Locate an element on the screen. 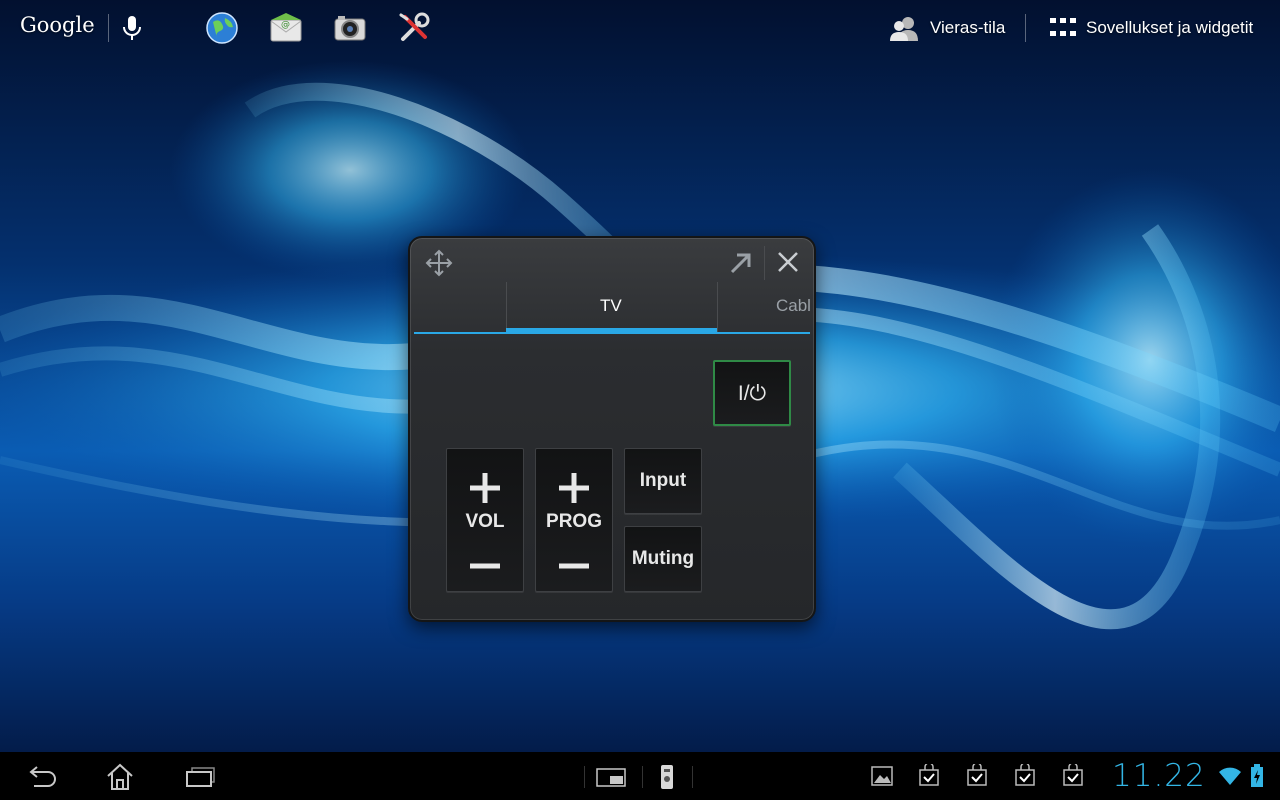  move-handle-icon is located at coordinates (439, 263).